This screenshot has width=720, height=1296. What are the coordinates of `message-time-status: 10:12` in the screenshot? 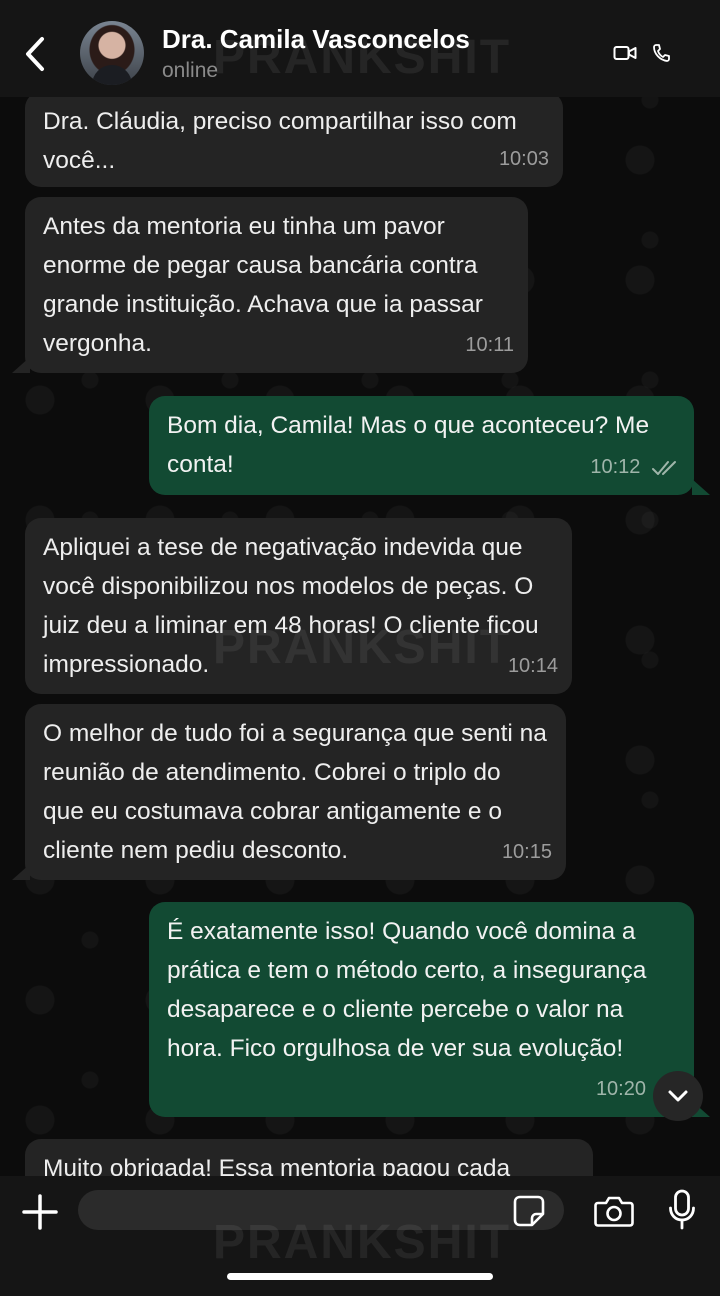 It's located at (635, 467).